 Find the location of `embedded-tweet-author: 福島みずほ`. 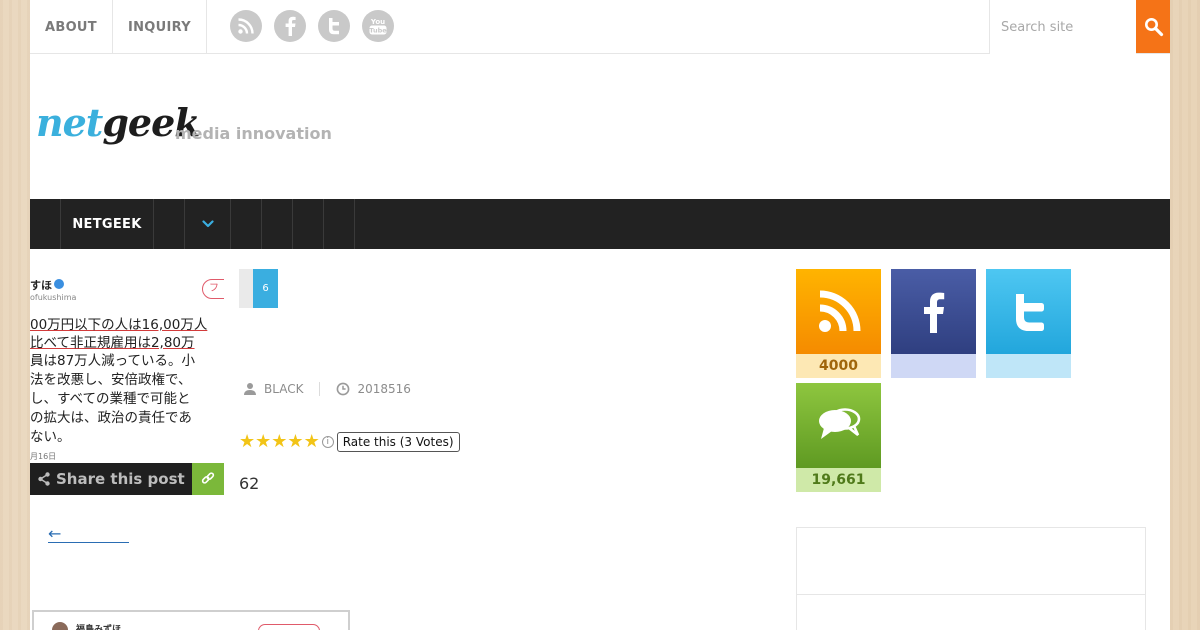

embedded-tweet-author: 福島みずほ is located at coordinates (99, 627).